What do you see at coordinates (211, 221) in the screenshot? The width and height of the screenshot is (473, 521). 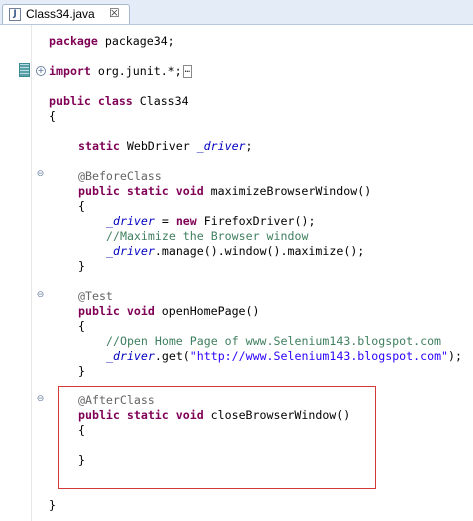 I see `code-line: _driver = new FirefoxDriver();` at bounding box center [211, 221].